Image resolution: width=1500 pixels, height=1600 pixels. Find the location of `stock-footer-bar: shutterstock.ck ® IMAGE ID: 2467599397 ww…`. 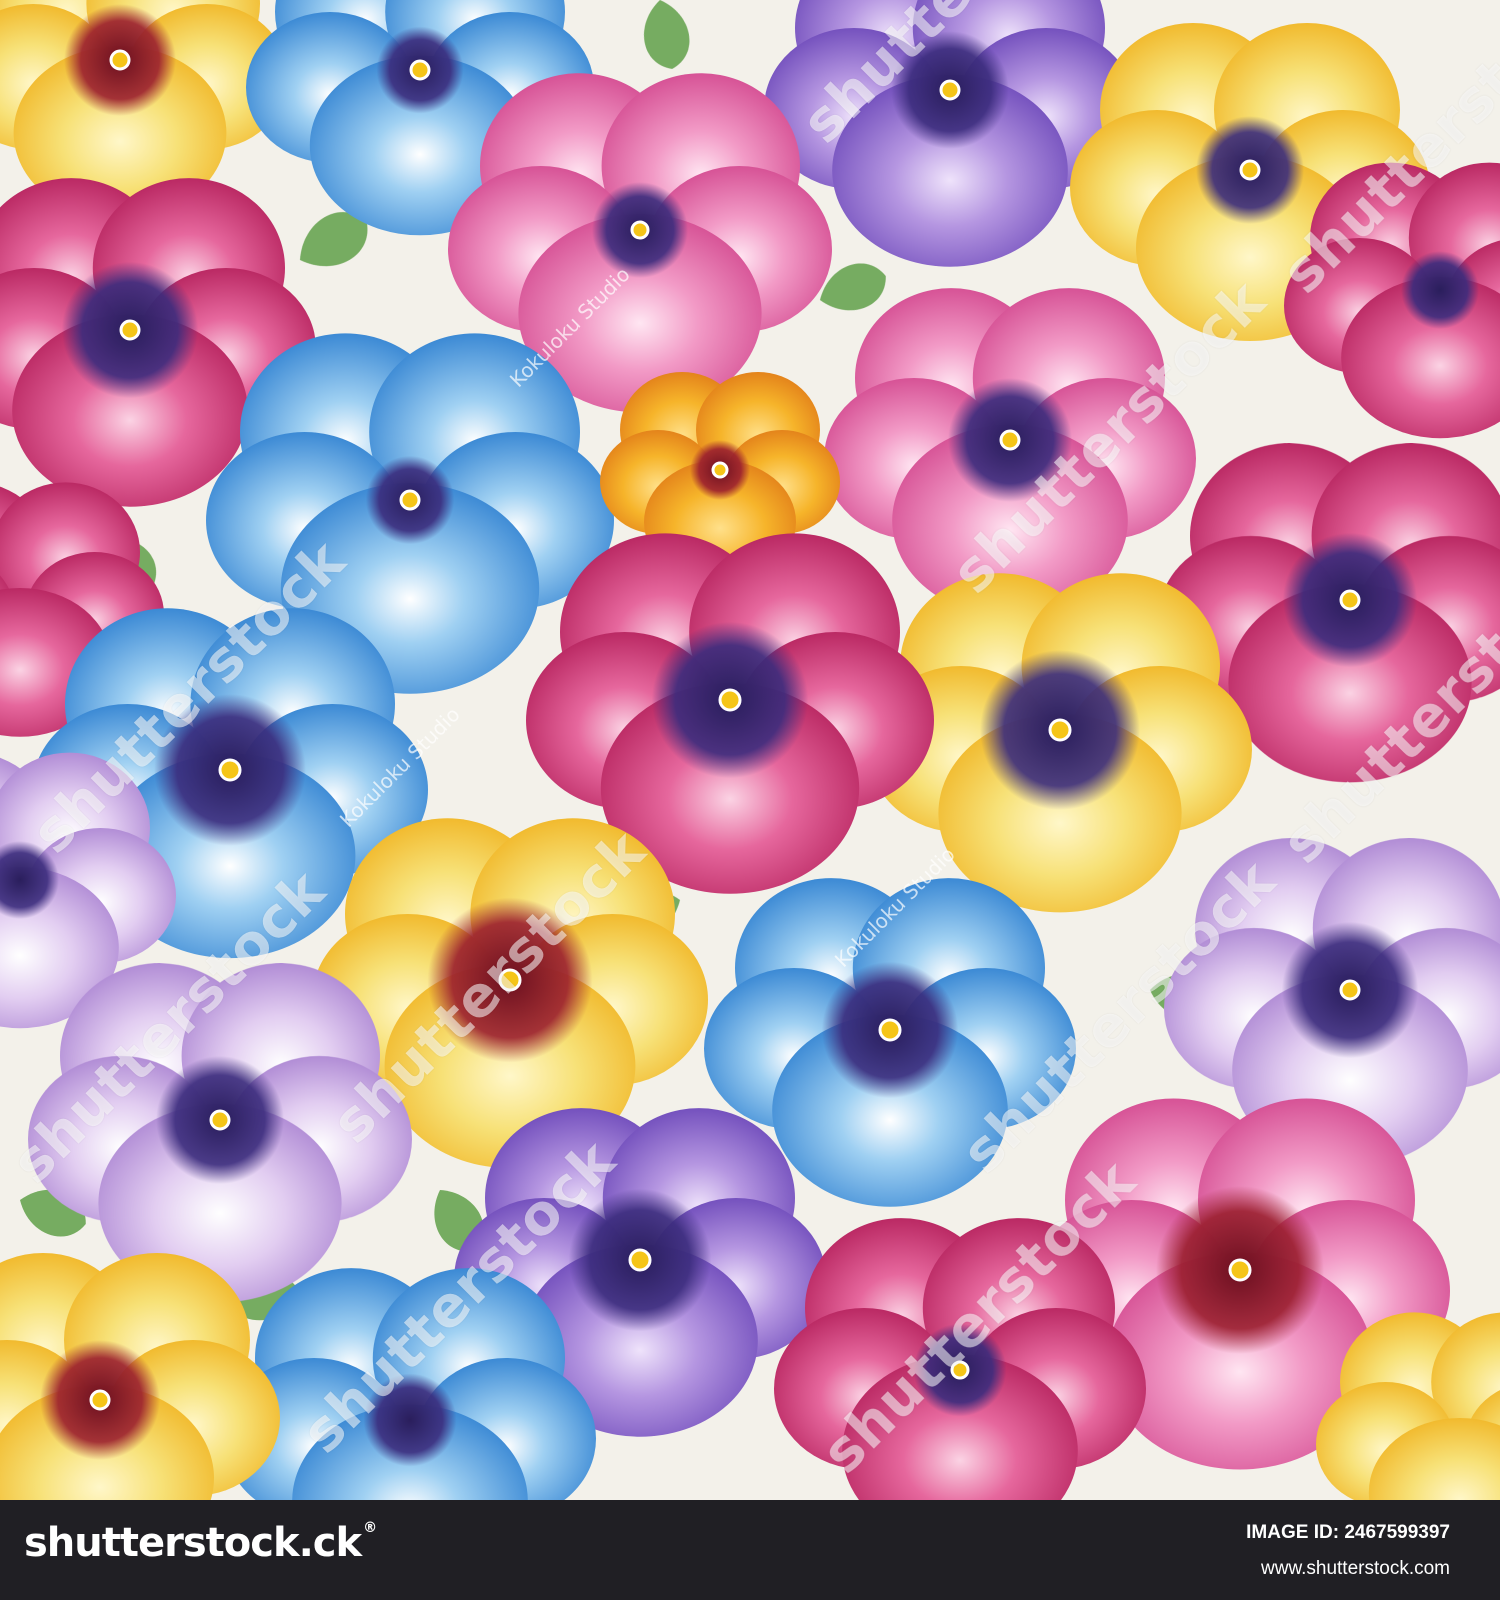

stock-footer-bar: shutterstock.ck ® IMAGE ID: 2467599397 ww… is located at coordinates (750, 1550).